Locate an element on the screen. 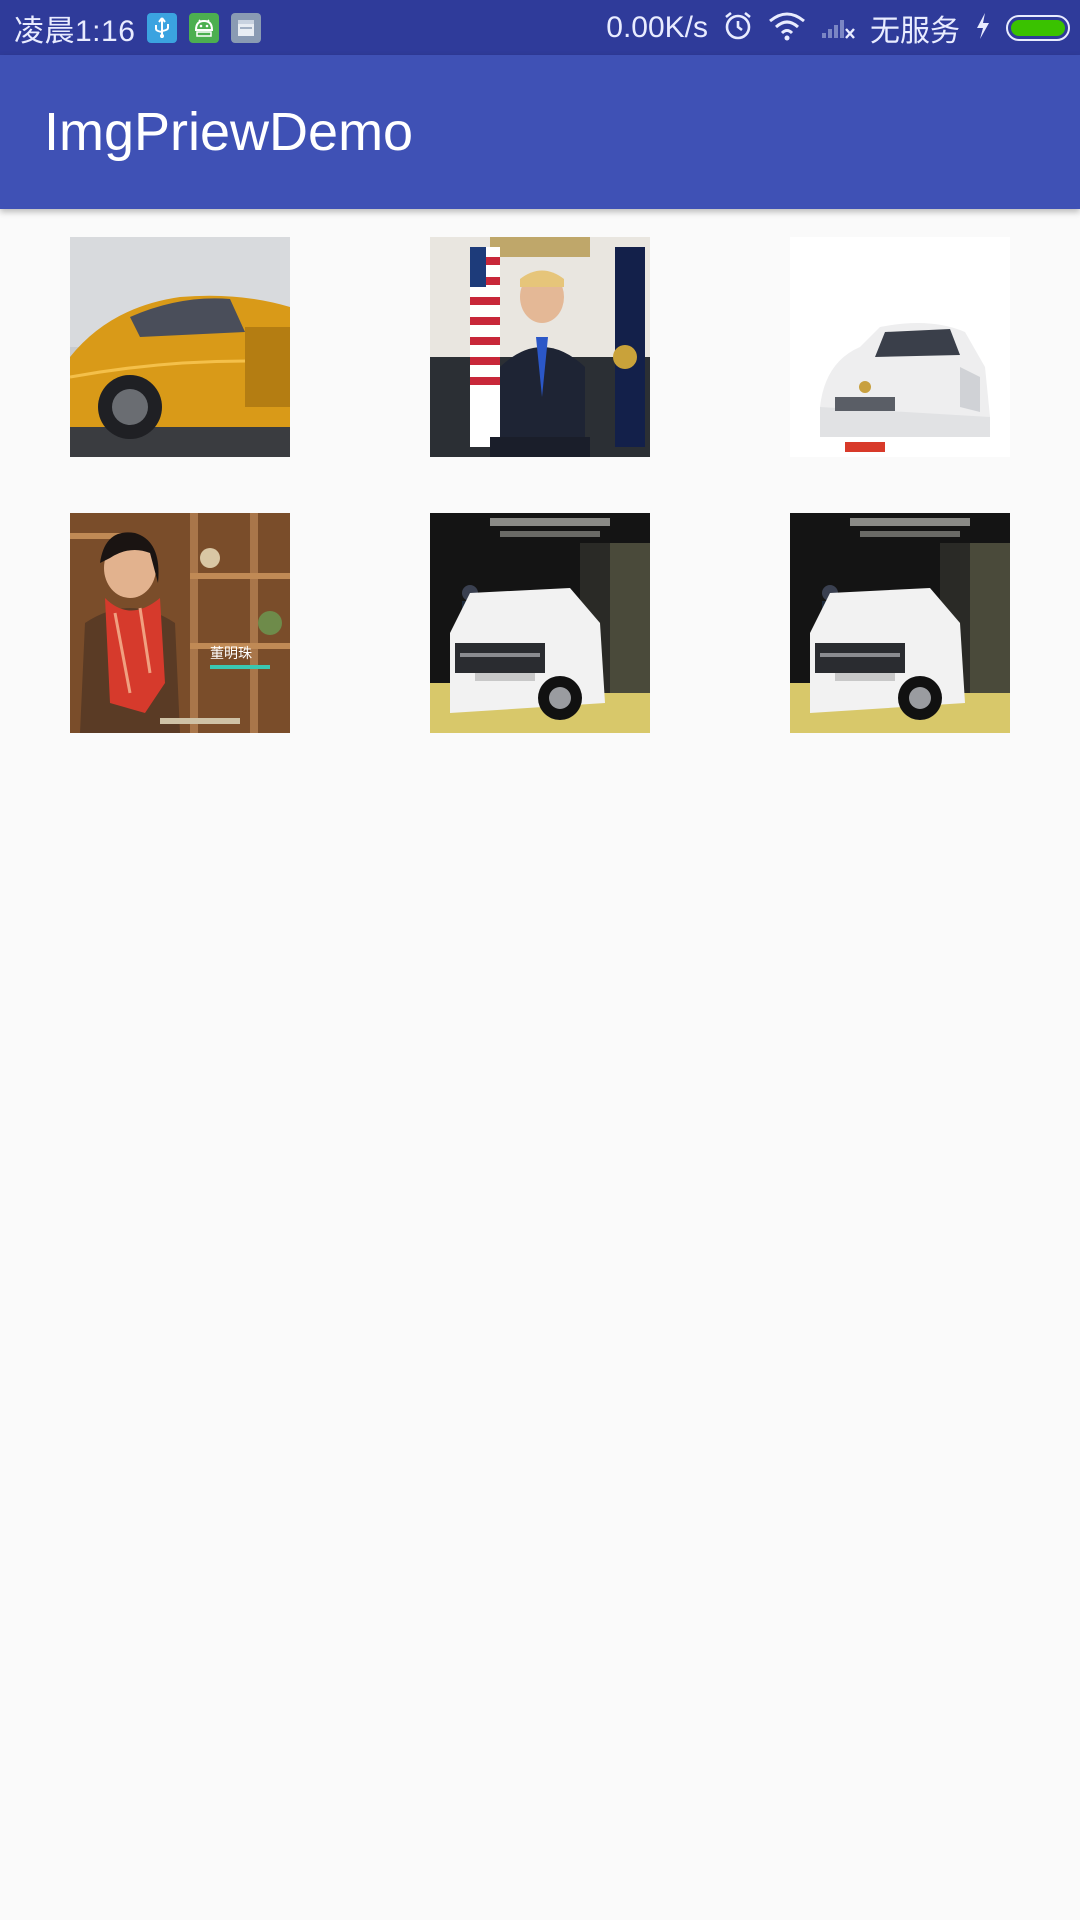 This screenshot has height=1920, width=1080. app-title: ImgPriewDemo is located at coordinates (229, 132).